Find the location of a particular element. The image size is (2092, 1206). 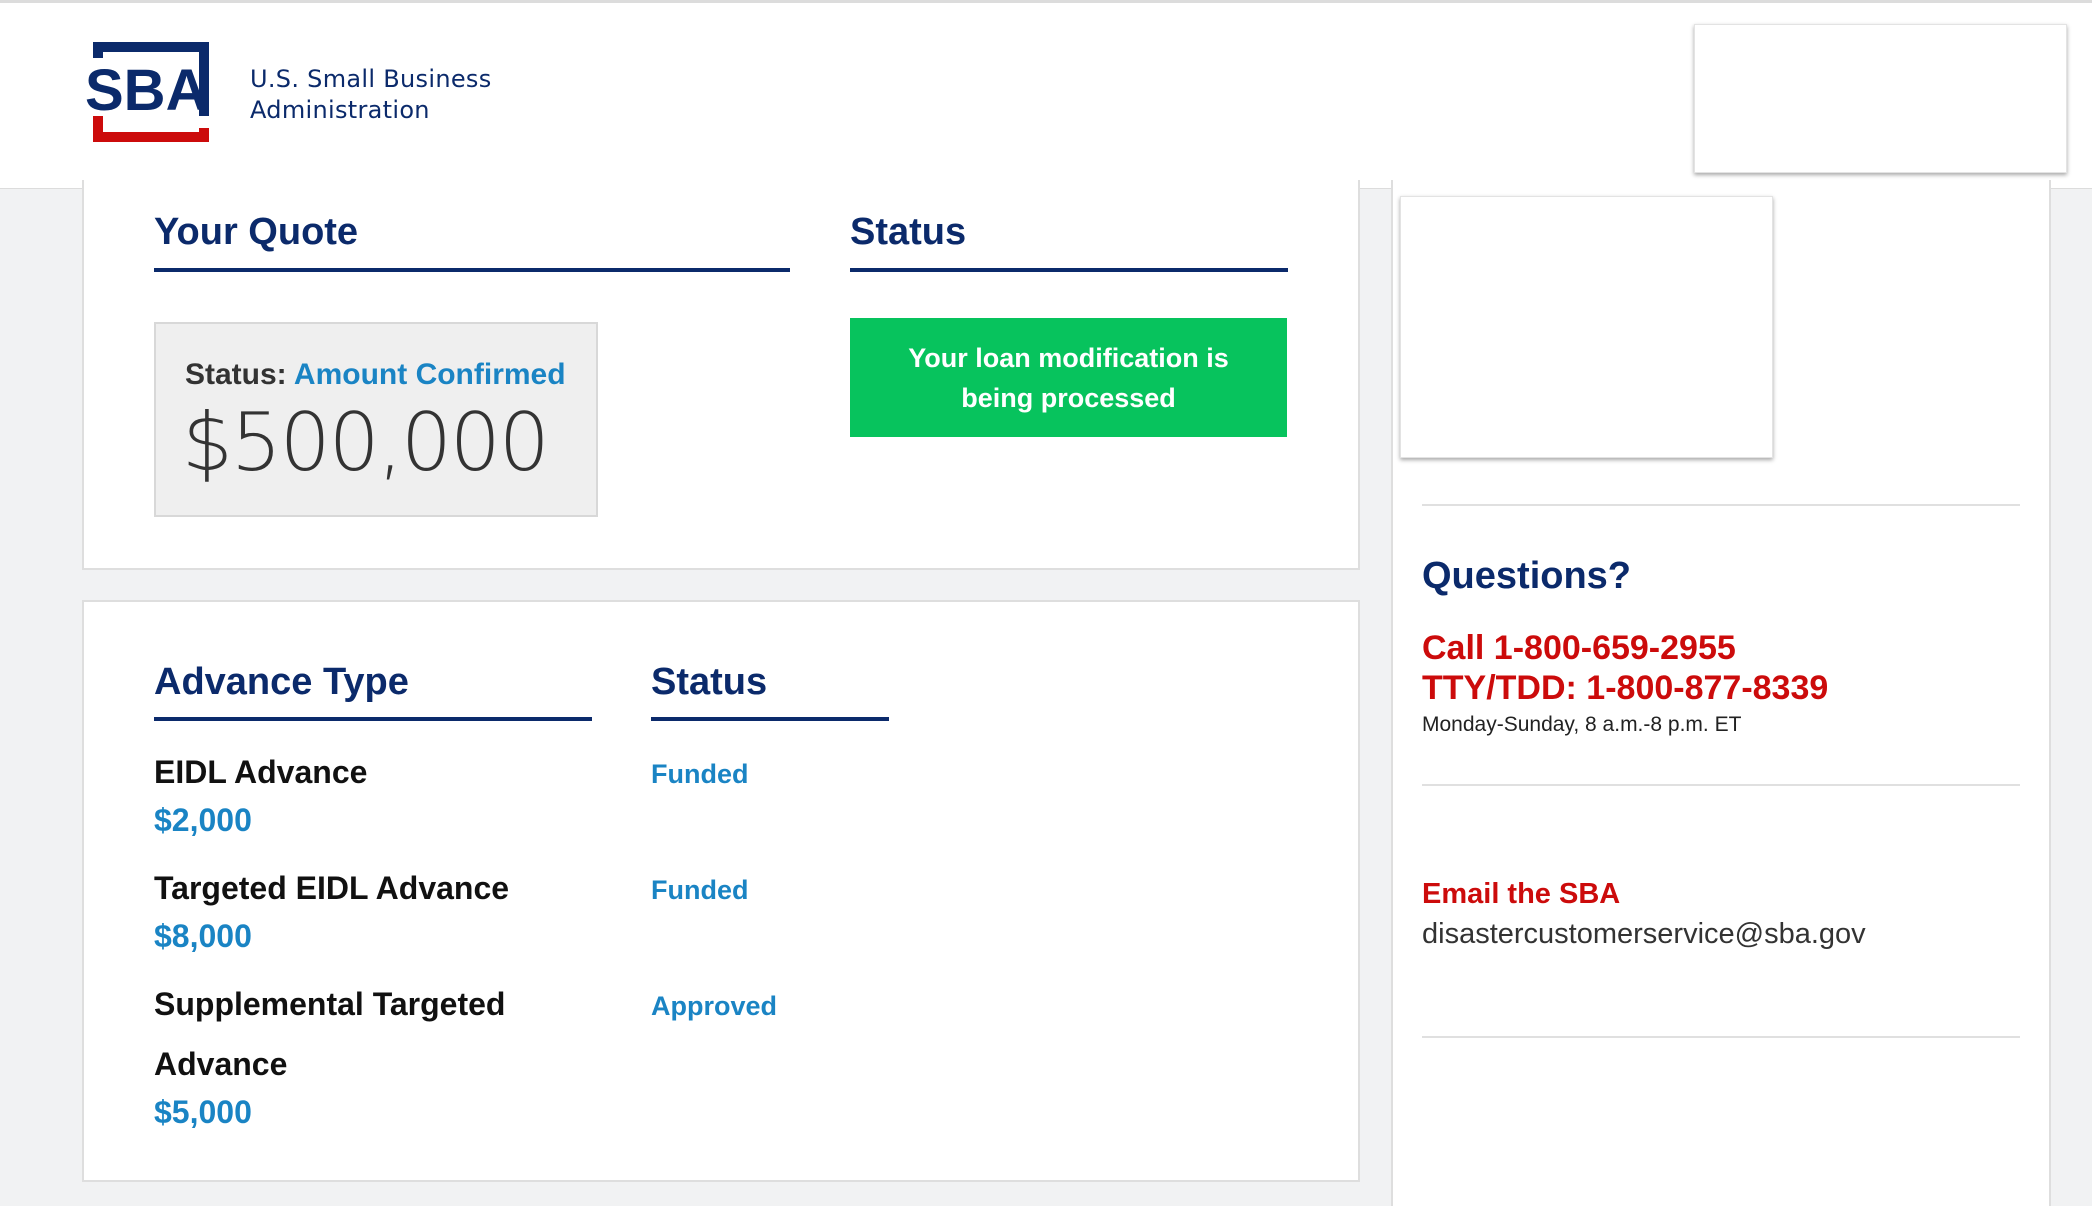

quote-status-line: Status: Amount Confirmed is located at coordinates (375, 375).